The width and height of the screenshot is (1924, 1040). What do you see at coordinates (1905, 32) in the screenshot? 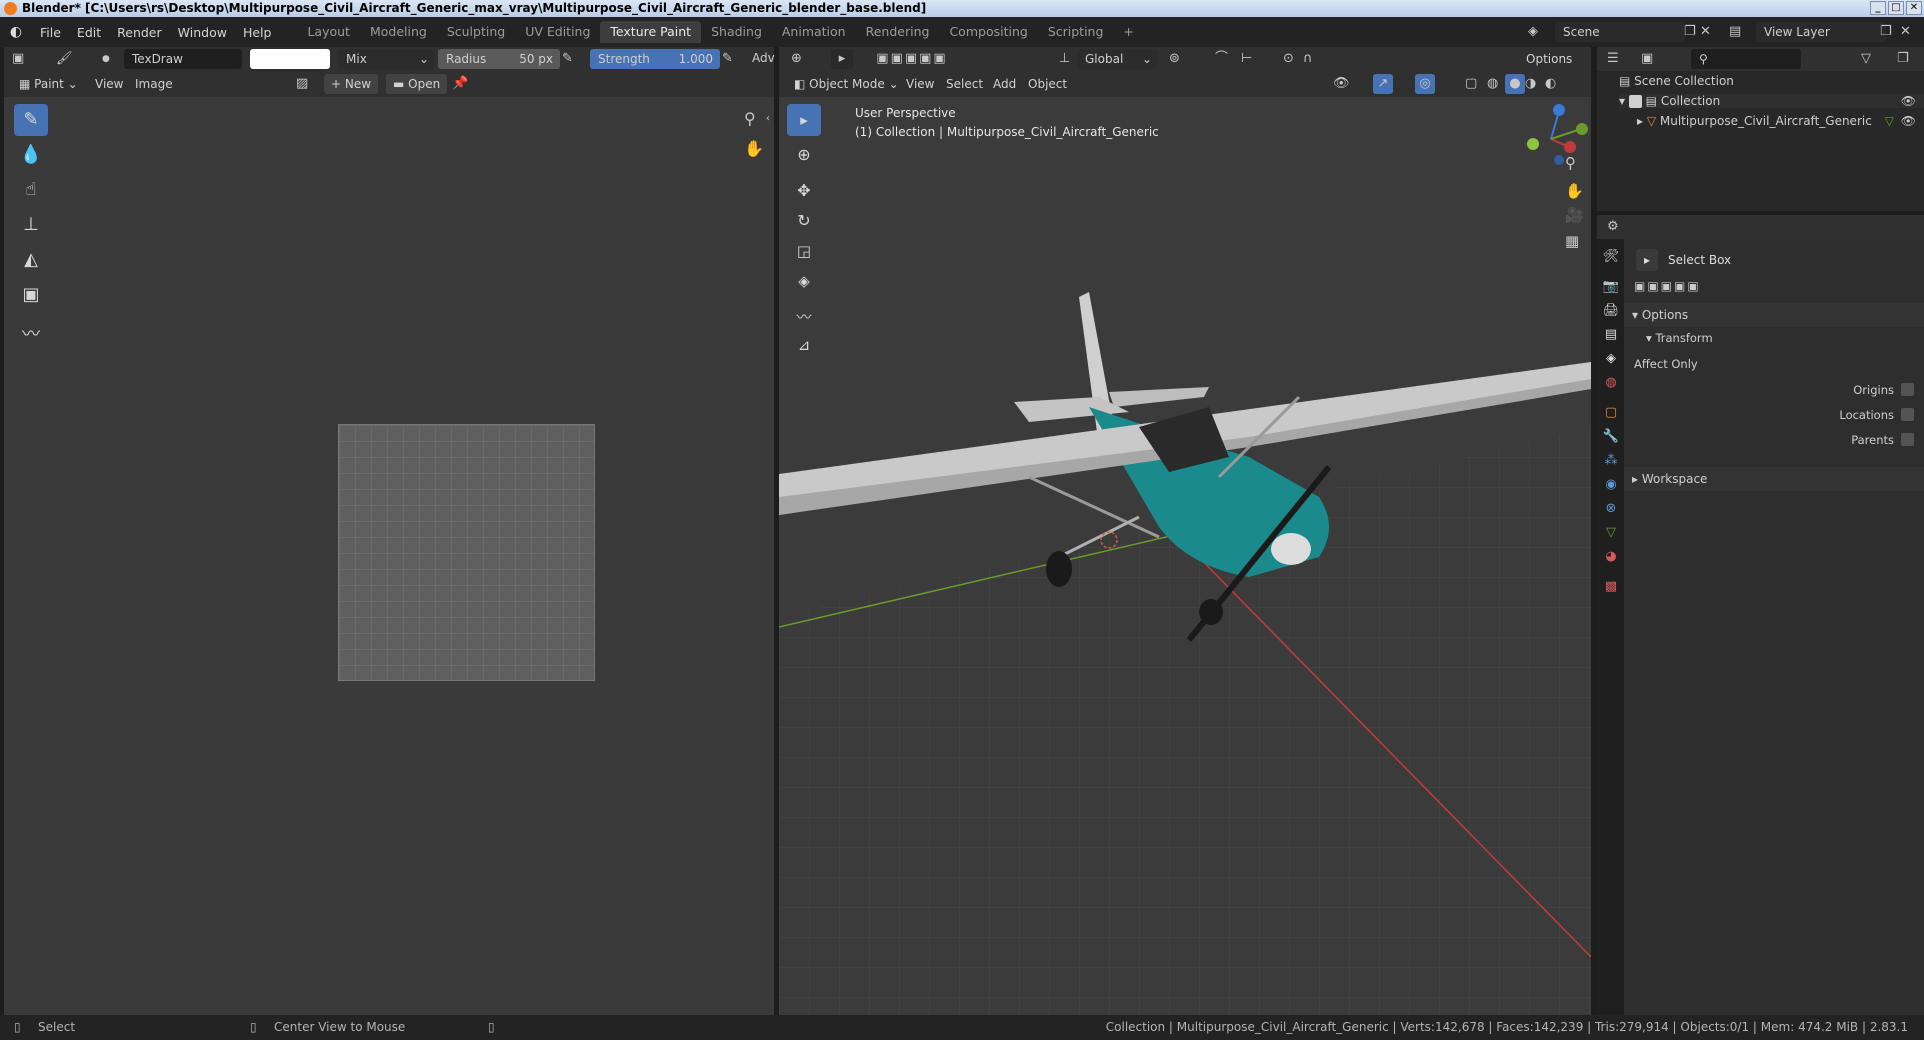
I see `view-layer-close-icon: ✕` at bounding box center [1905, 32].